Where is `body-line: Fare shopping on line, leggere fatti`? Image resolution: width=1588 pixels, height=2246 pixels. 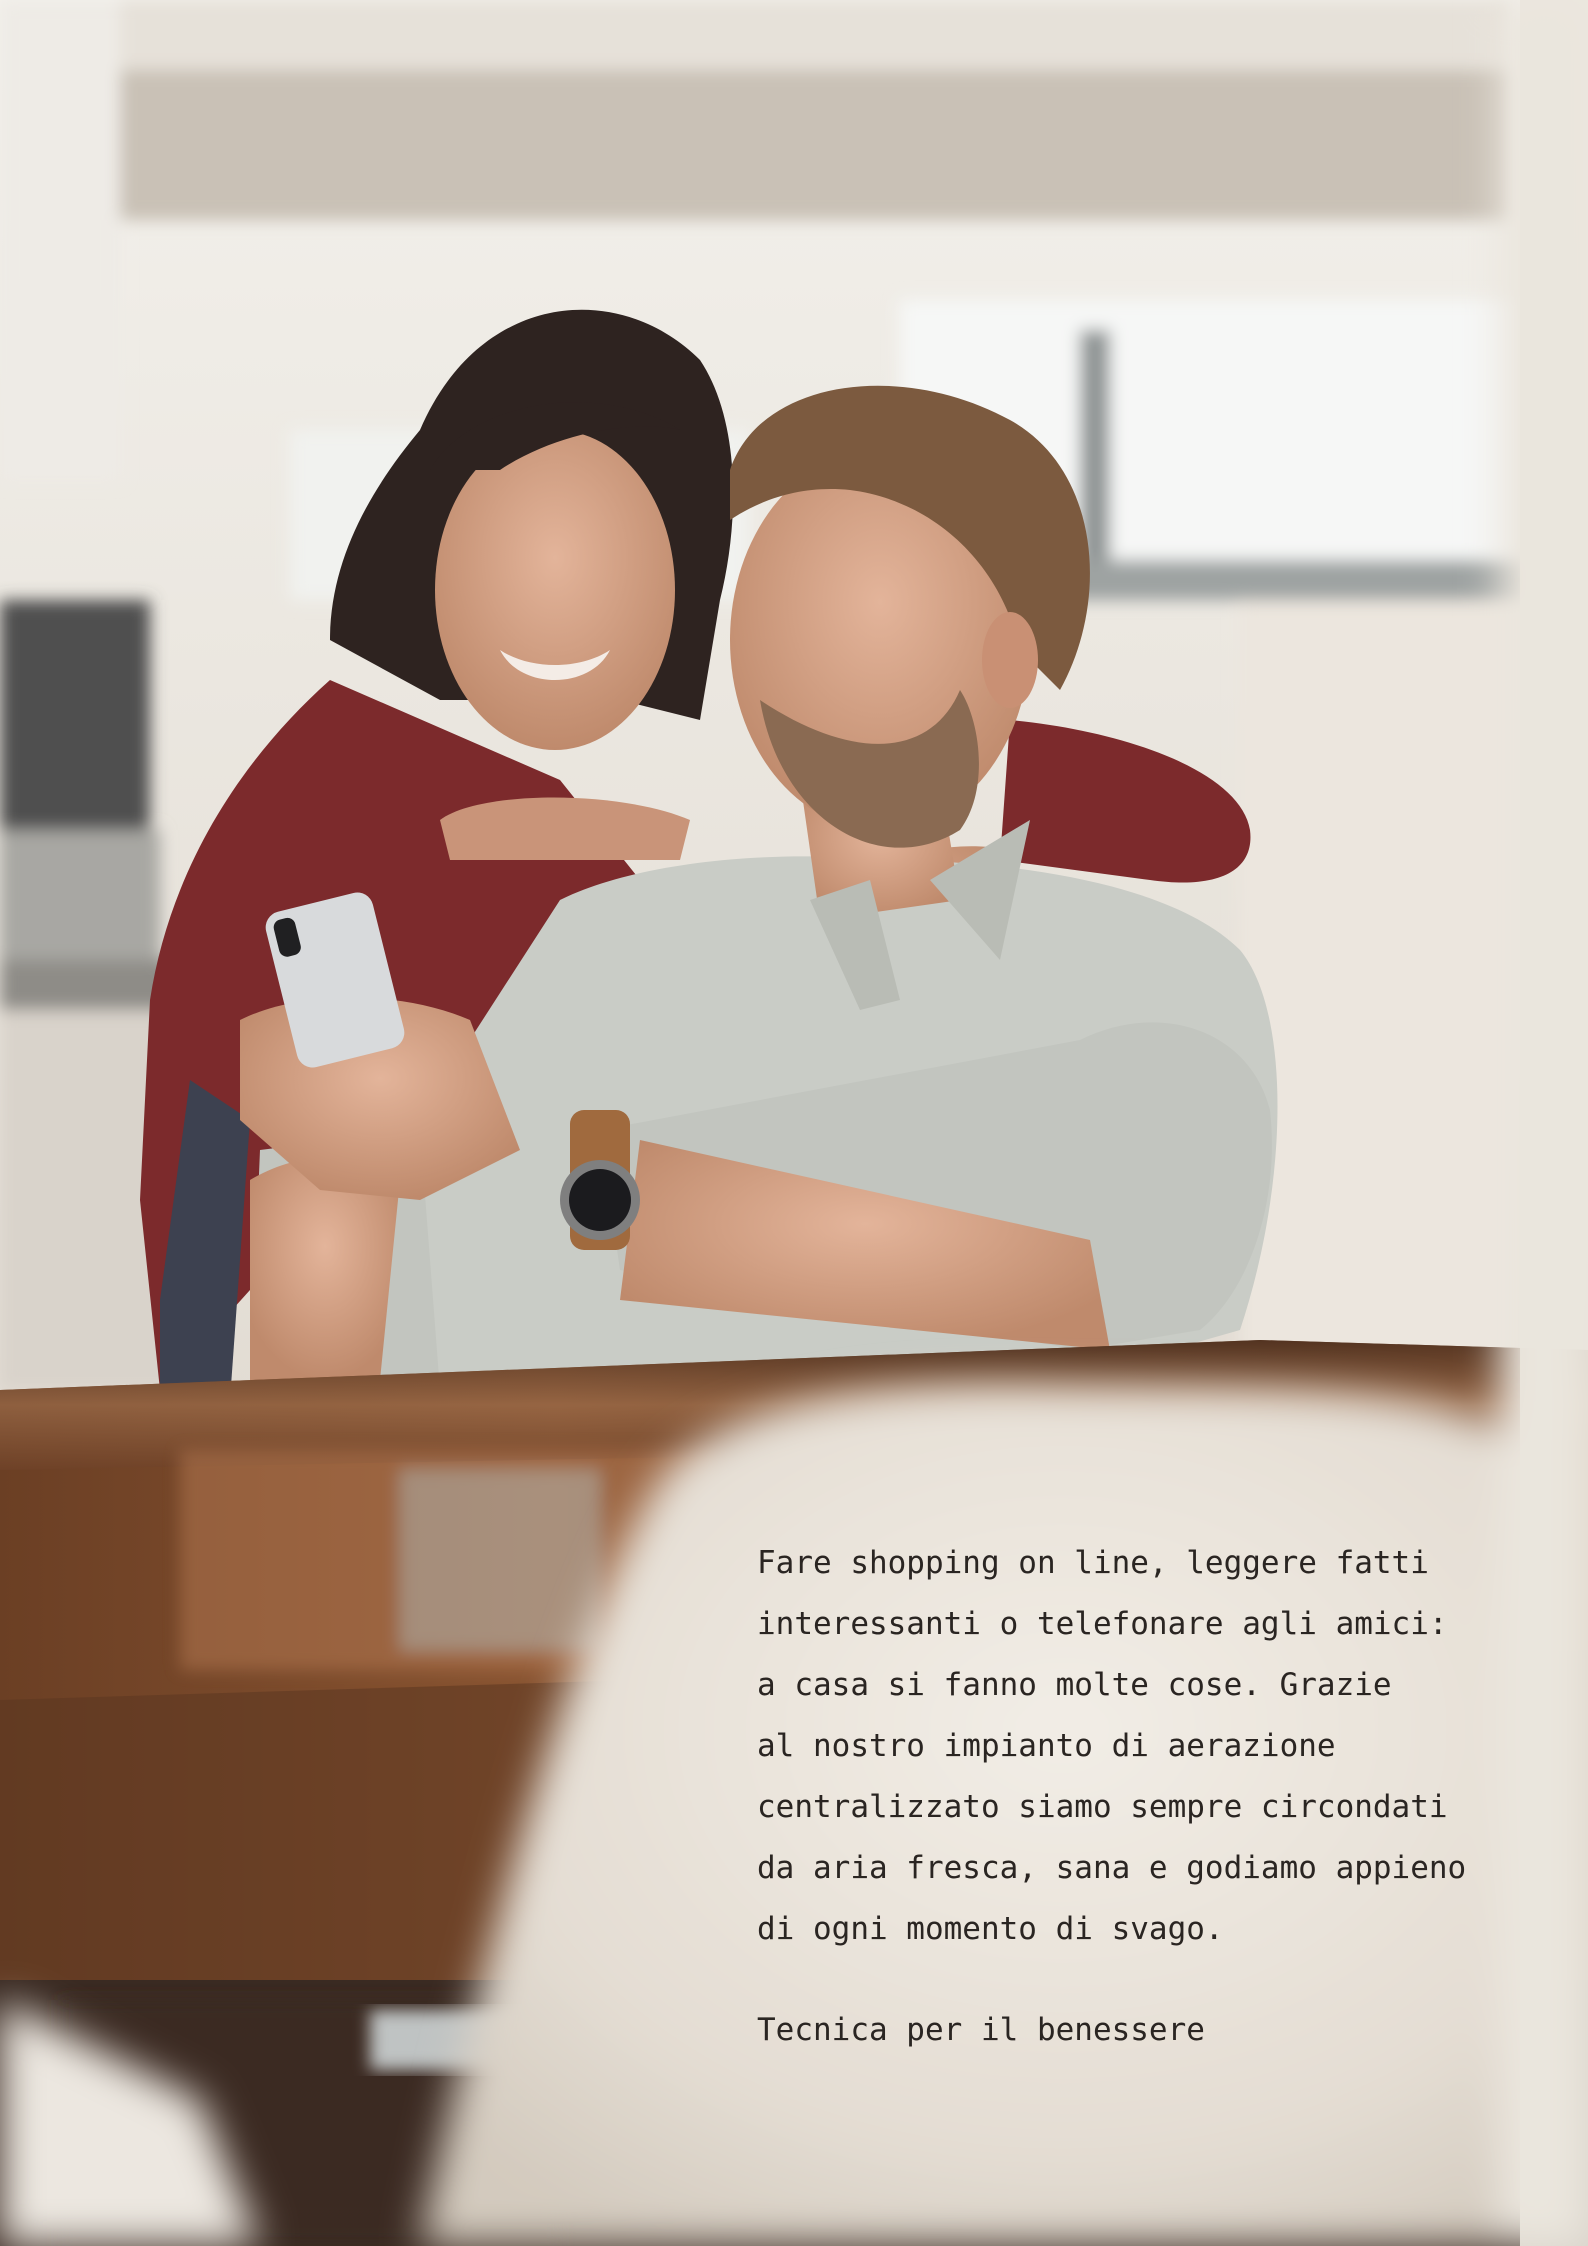
body-line: Fare shopping on line, leggere fatti is located at coordinates (1093, 1563).